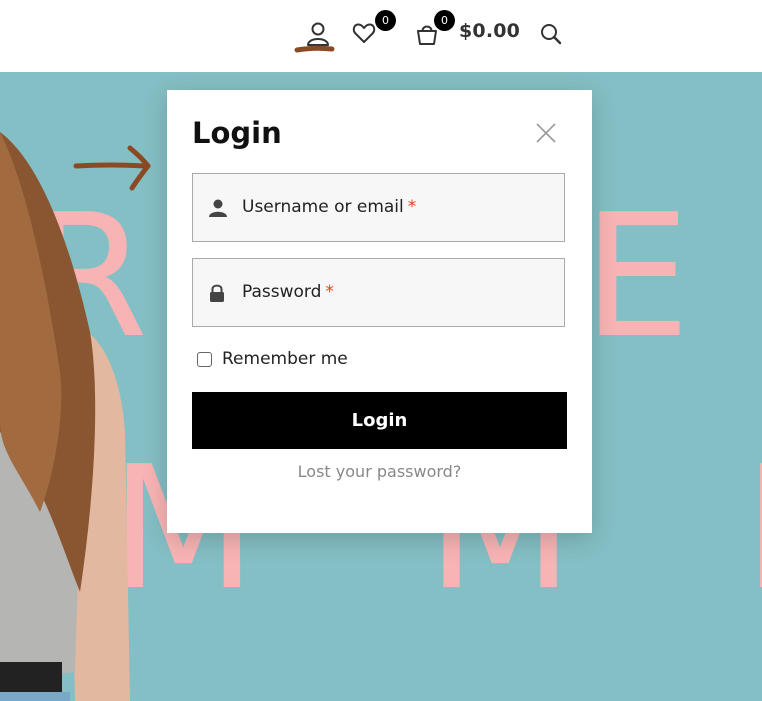  I want to click on password-input, so click(378, 292).